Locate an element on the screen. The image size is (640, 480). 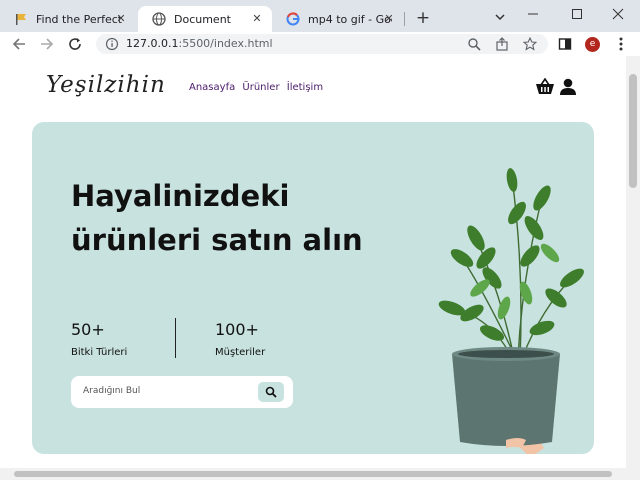
main-nav: Anasayfa Ürünler İletişim is located at coordinates (258, 87).